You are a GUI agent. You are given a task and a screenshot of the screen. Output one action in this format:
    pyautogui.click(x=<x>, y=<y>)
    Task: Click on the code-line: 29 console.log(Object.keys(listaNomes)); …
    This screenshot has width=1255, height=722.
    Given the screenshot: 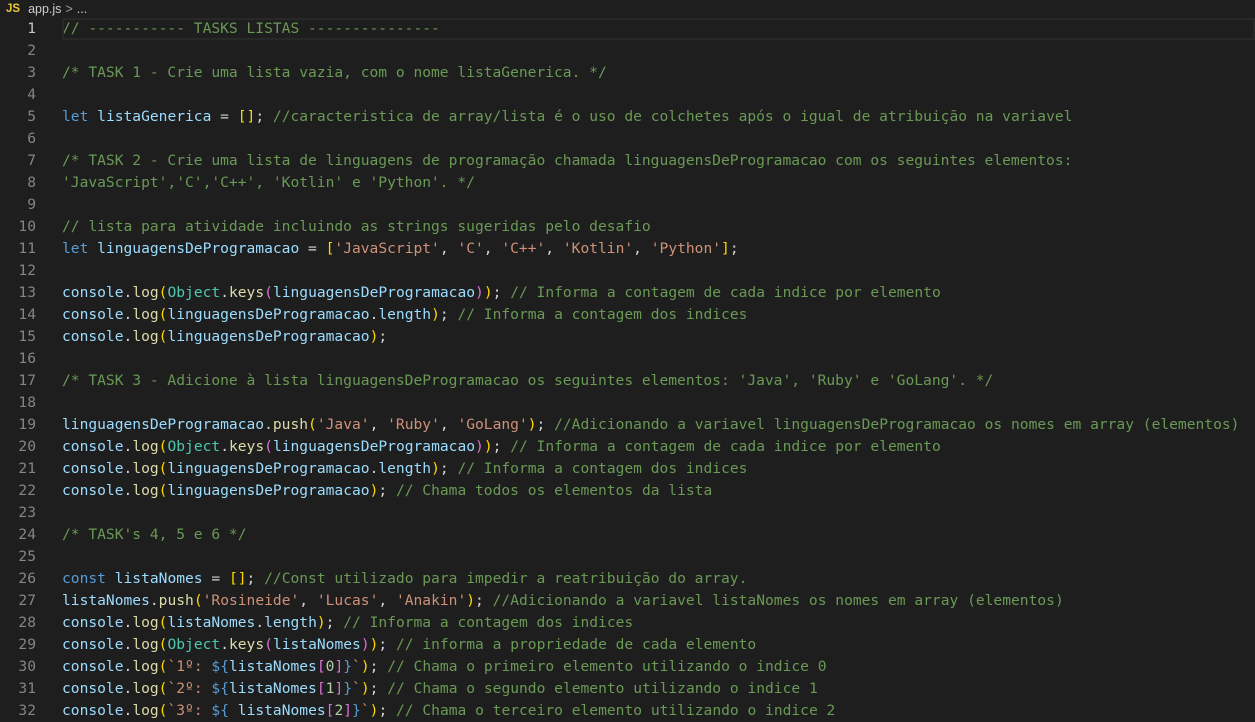 What is the action you would take?
    pyautogui.click(x=627, y=645)
    